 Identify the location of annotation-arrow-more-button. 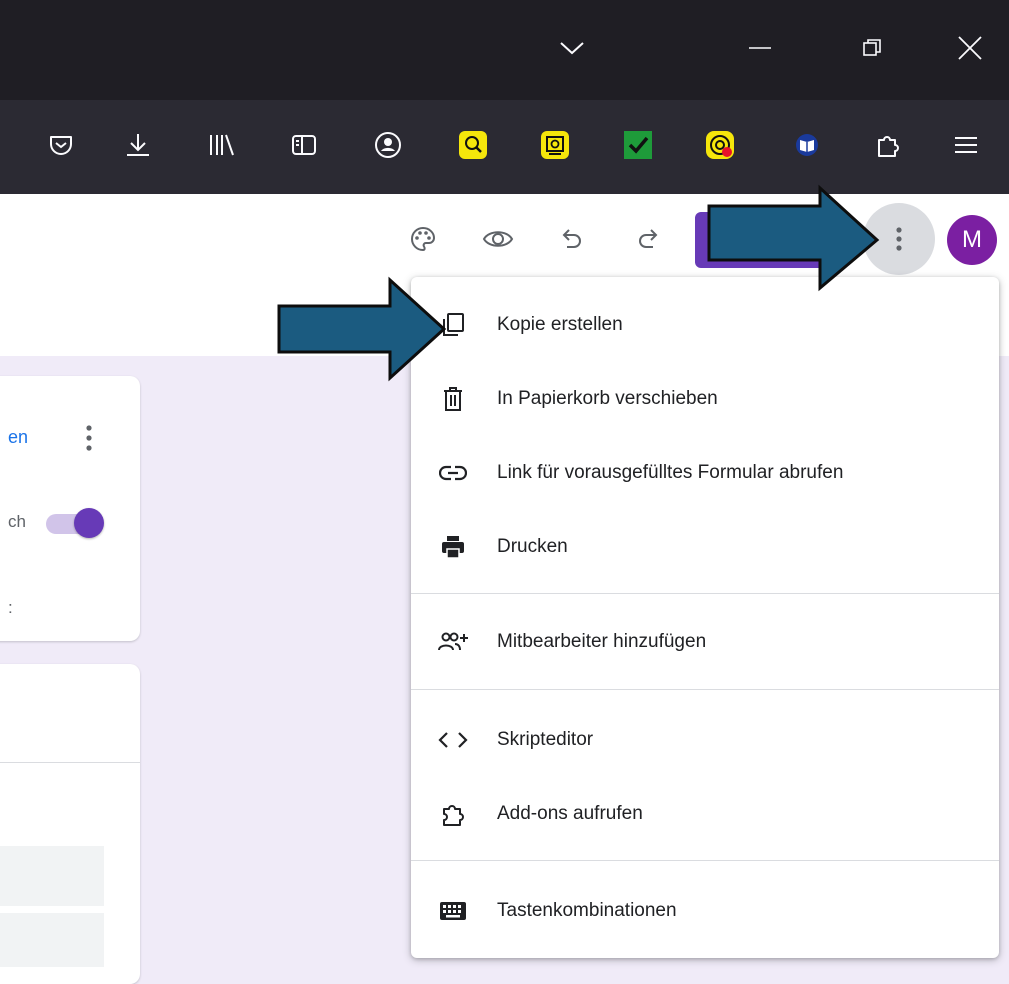
(793, 238).